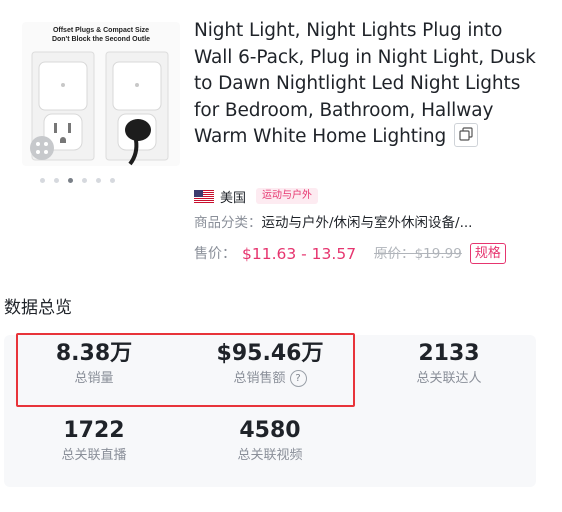 The width and height of the screenshot is (562, 512). I want to click on copy-icon, so click(466, 134).